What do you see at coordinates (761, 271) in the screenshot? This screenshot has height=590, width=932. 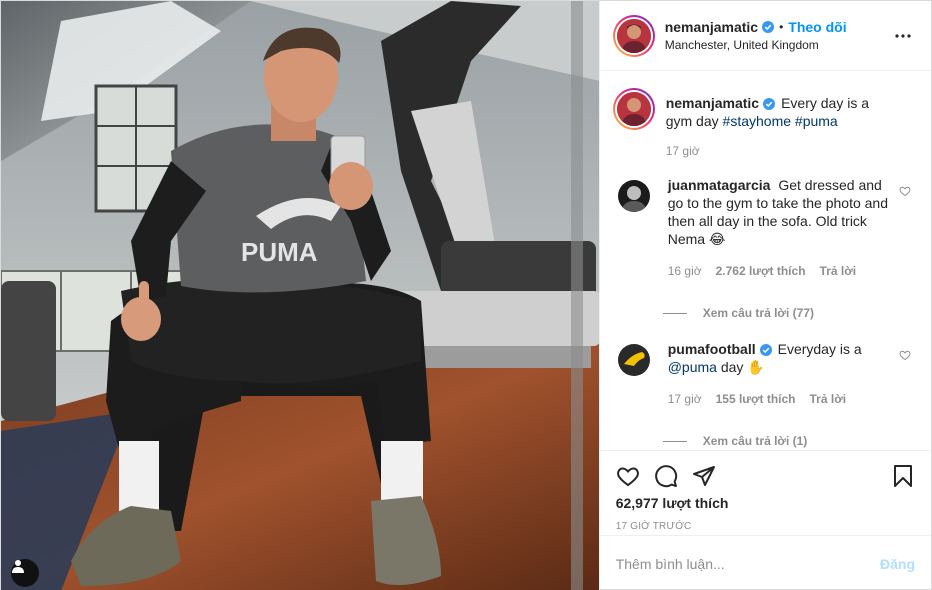 I see `comment-likes: 2.762 lượt thích` at bounding box center [761, 271].